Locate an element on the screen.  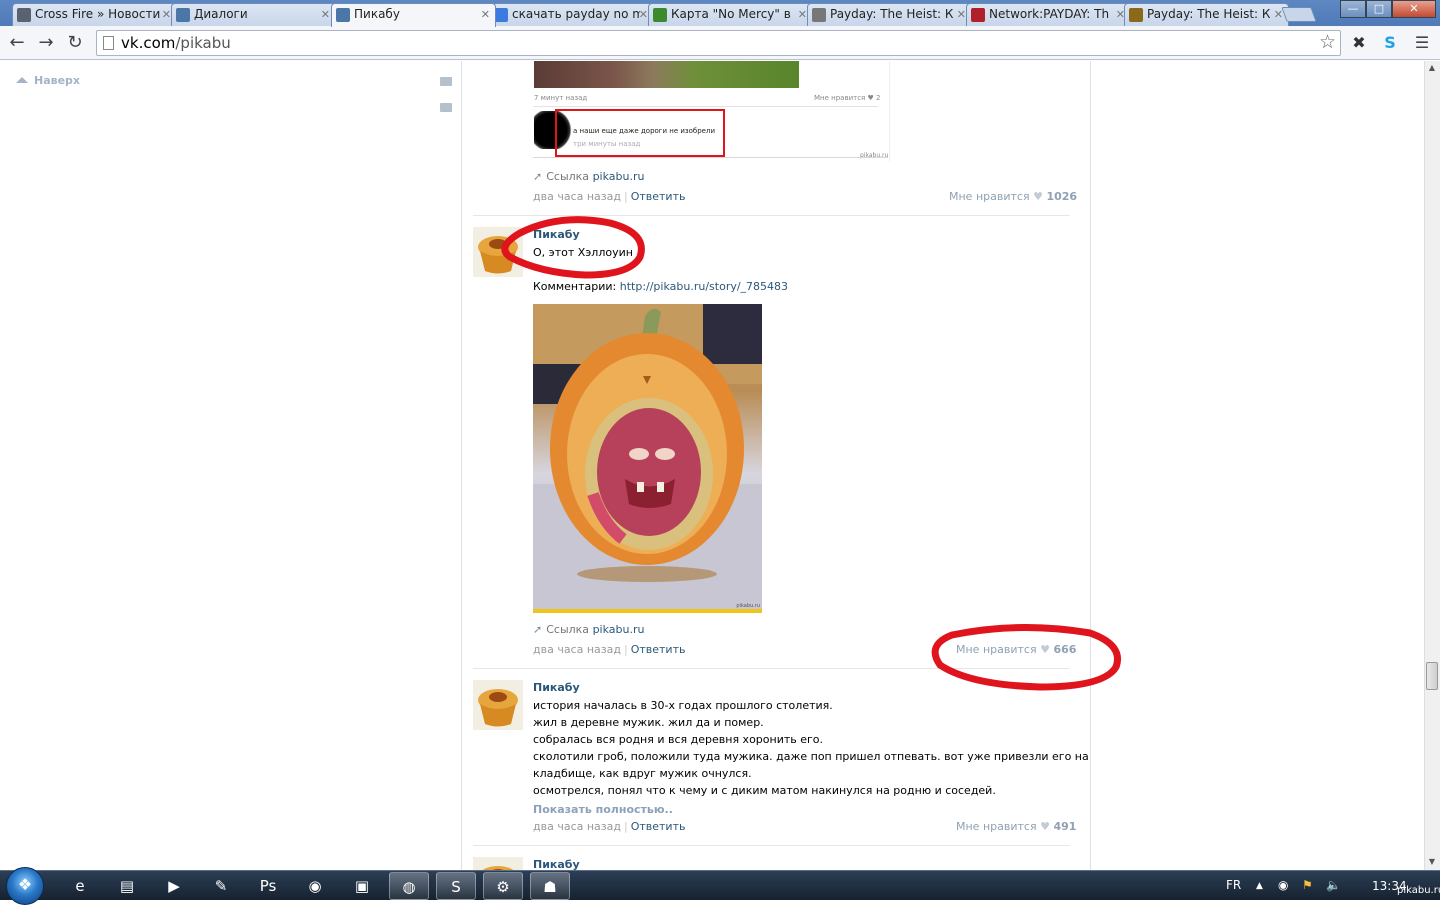
url-text: vk.com/pikabu is located at coordinates (176, 43).